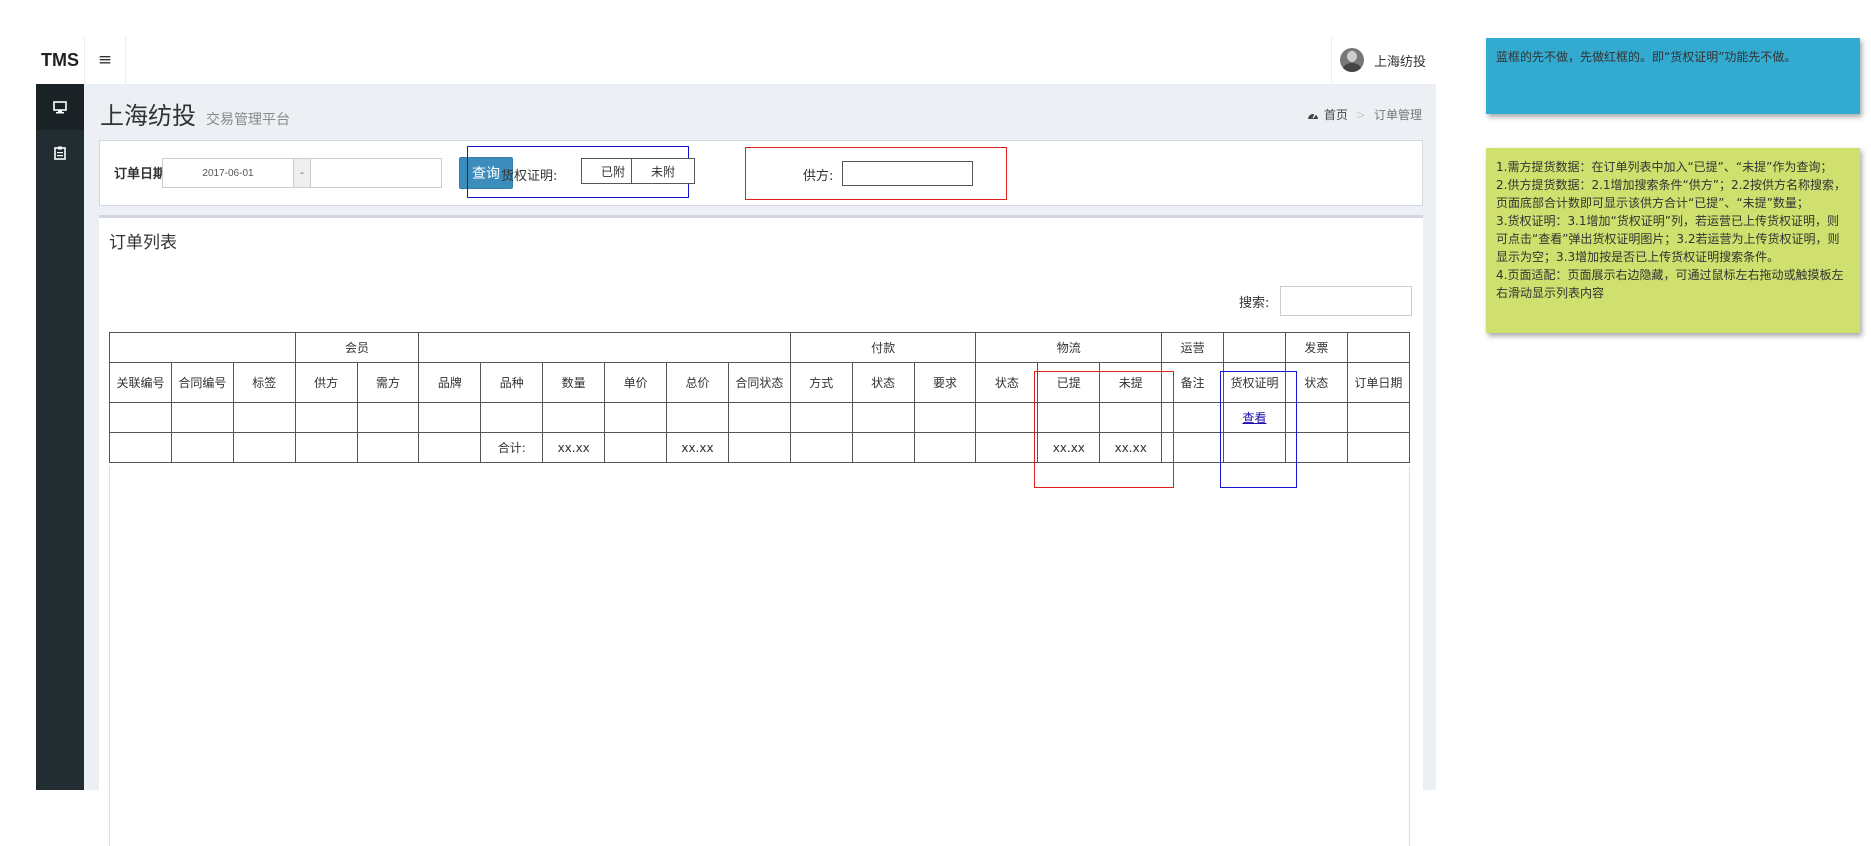 This screenshot has height=846, width=1871. Describe the element at coordinates (202, 382) in the screenshot. I see `column-header: 合同编号` at that location.